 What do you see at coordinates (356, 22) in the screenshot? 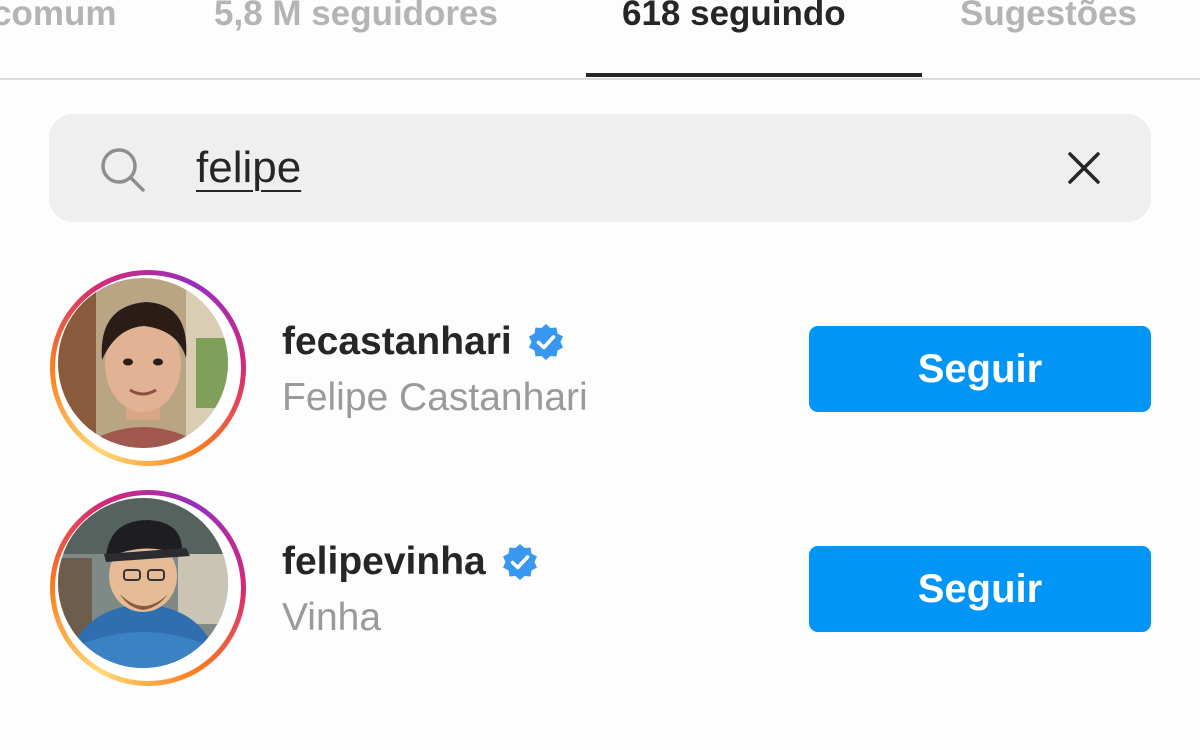
I see `tab-followers: 5,8 M seguidores` at bounding box center [356, 22].